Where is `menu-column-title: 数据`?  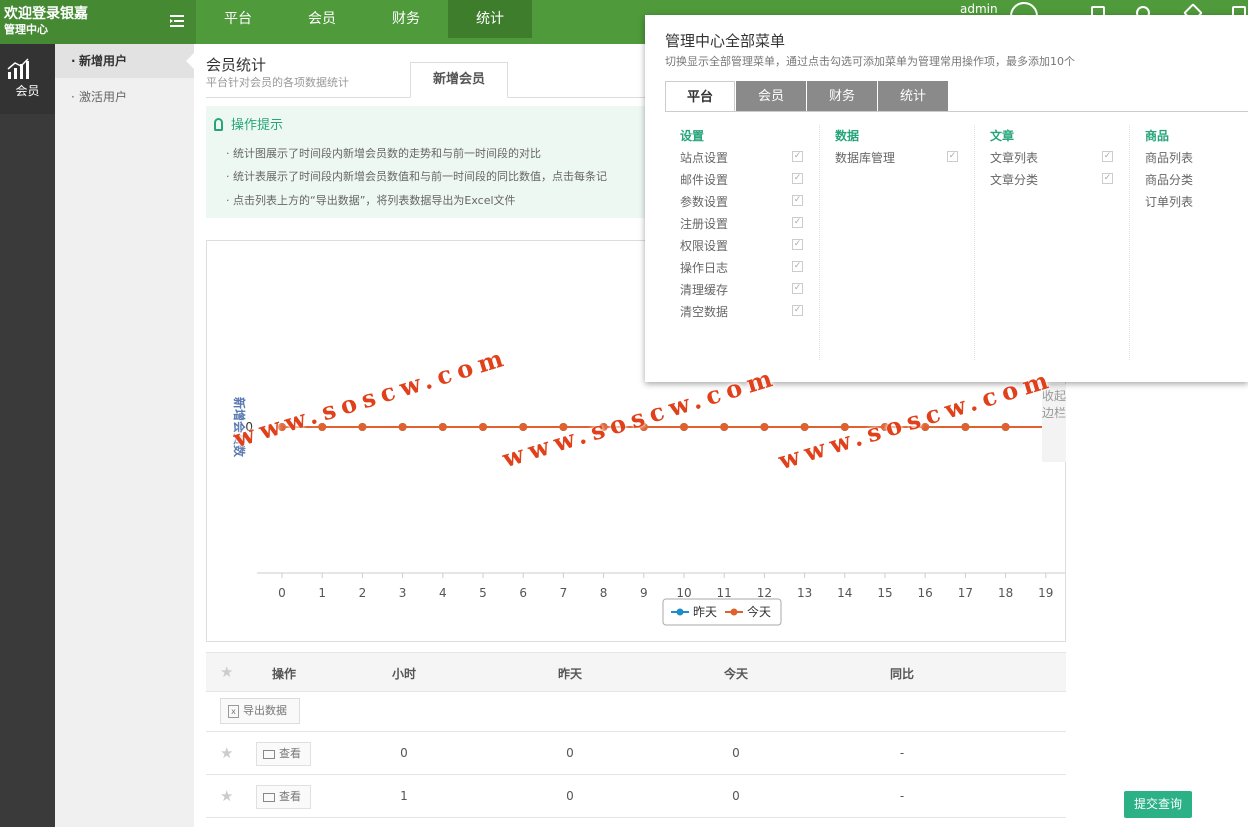
menu-column-title: 数据 is located at coordinates (847, 136).